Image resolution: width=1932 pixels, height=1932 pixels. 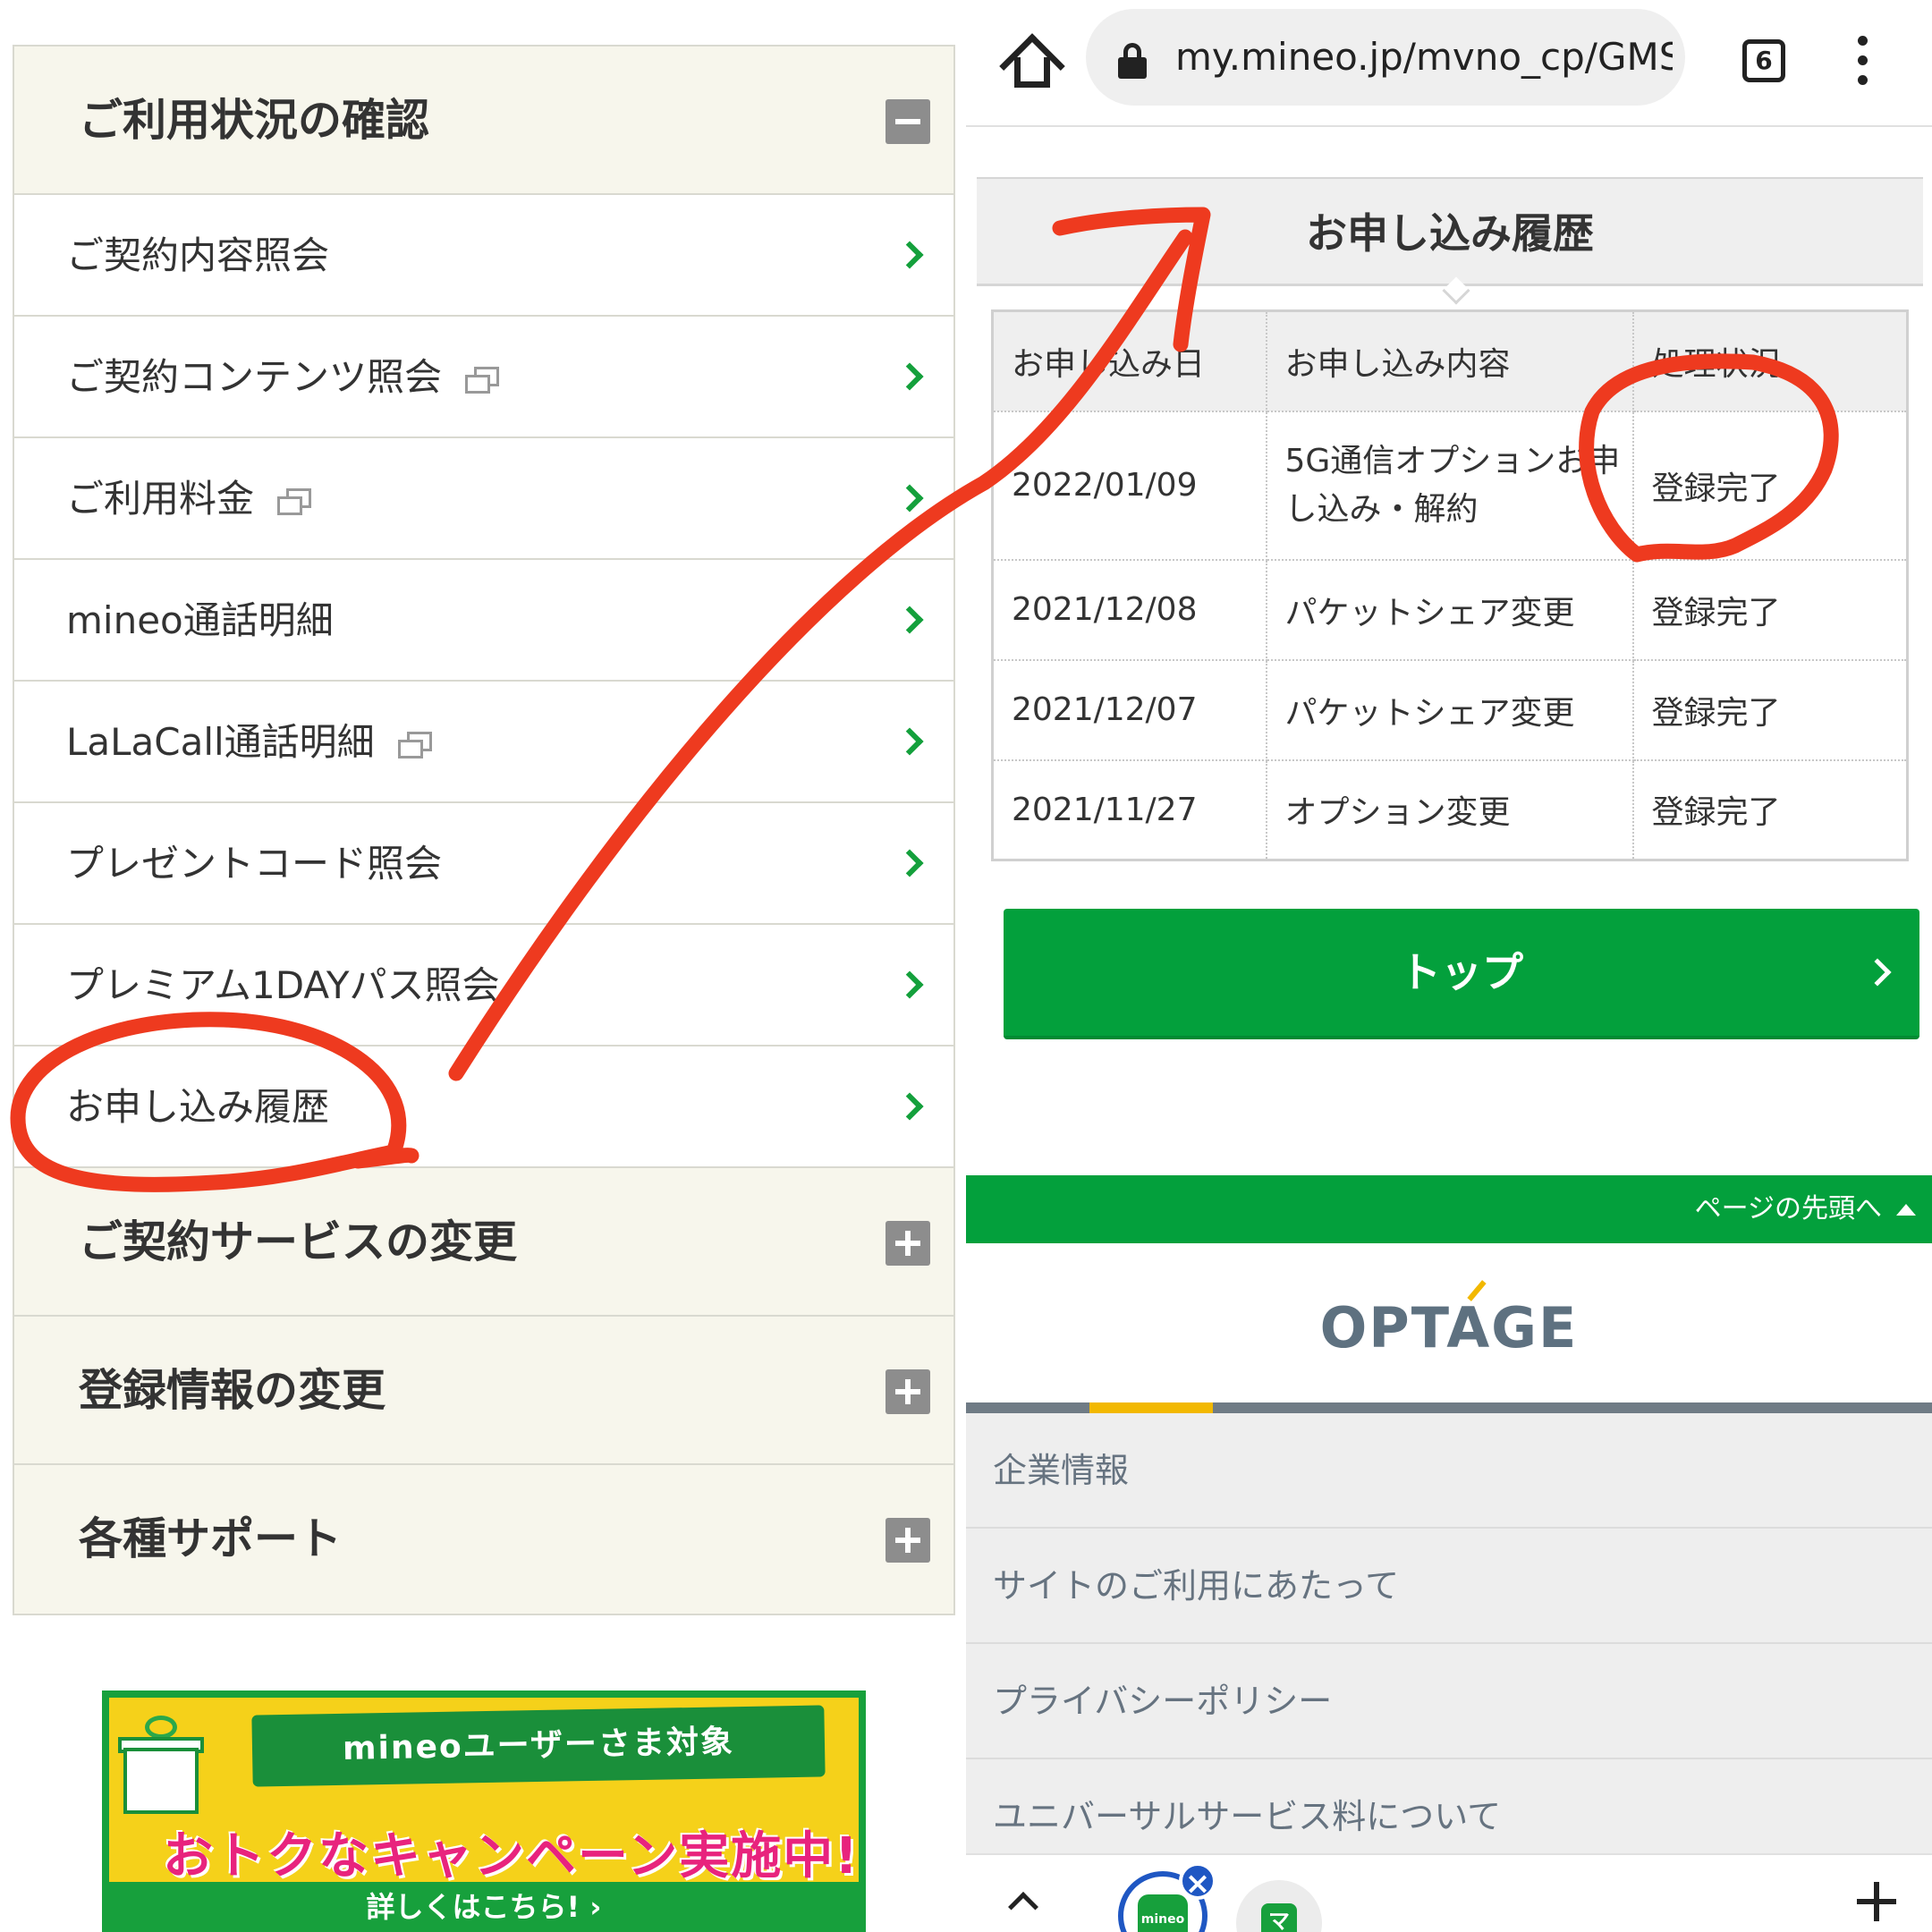 What do you see at coordinates (1770, 360) in the screenshot?
I see `column-header: 処理状況` at bounding box center [1770, 360].